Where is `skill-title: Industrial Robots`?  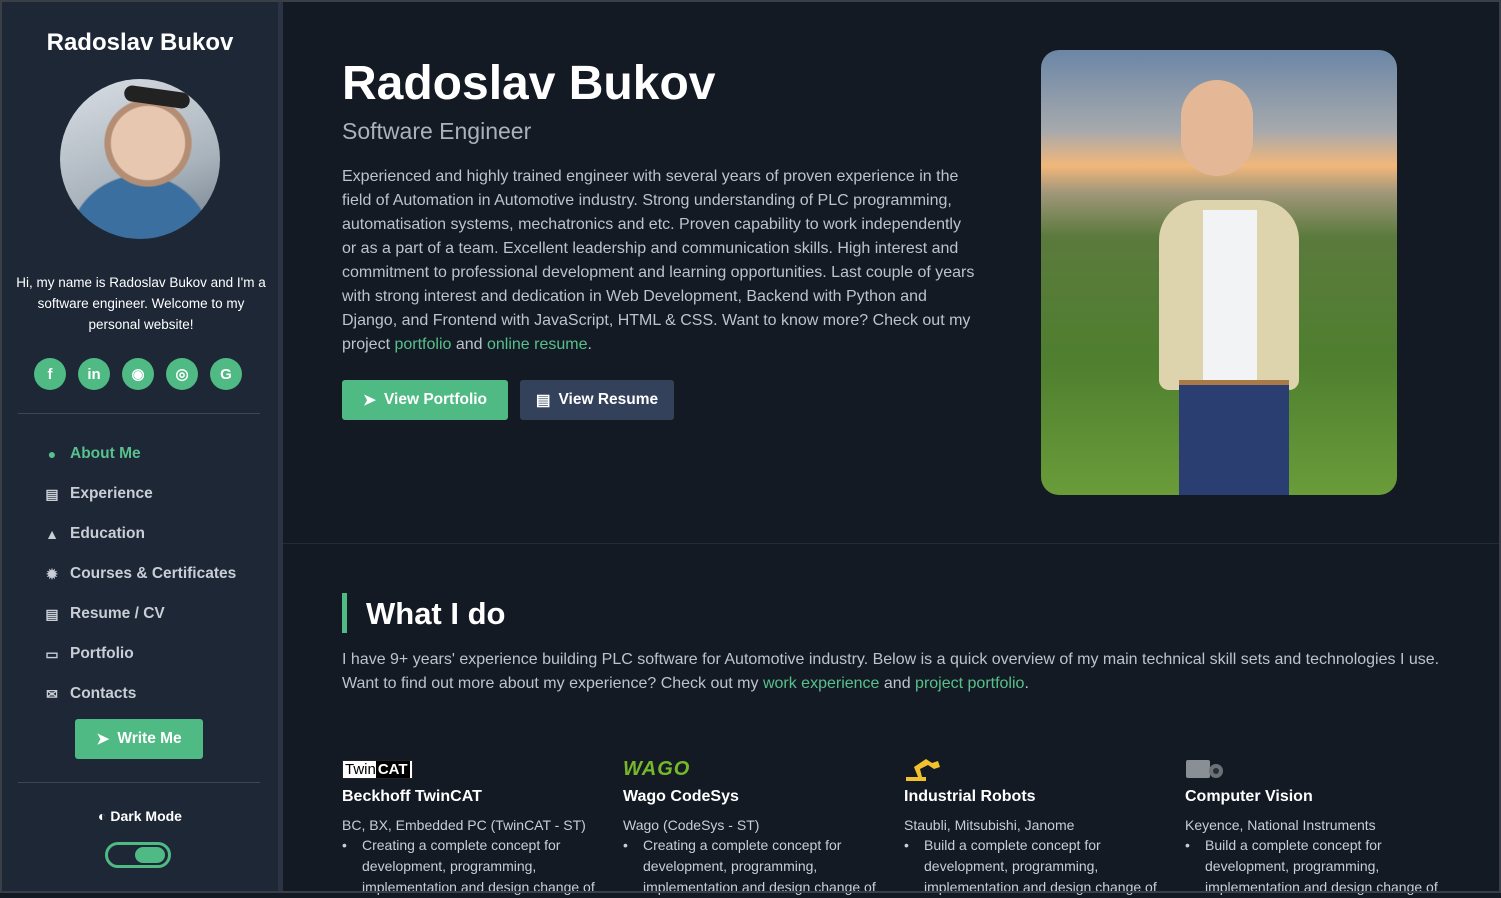 skill-title: Industrial Robots is located at coordinates (970, 796).